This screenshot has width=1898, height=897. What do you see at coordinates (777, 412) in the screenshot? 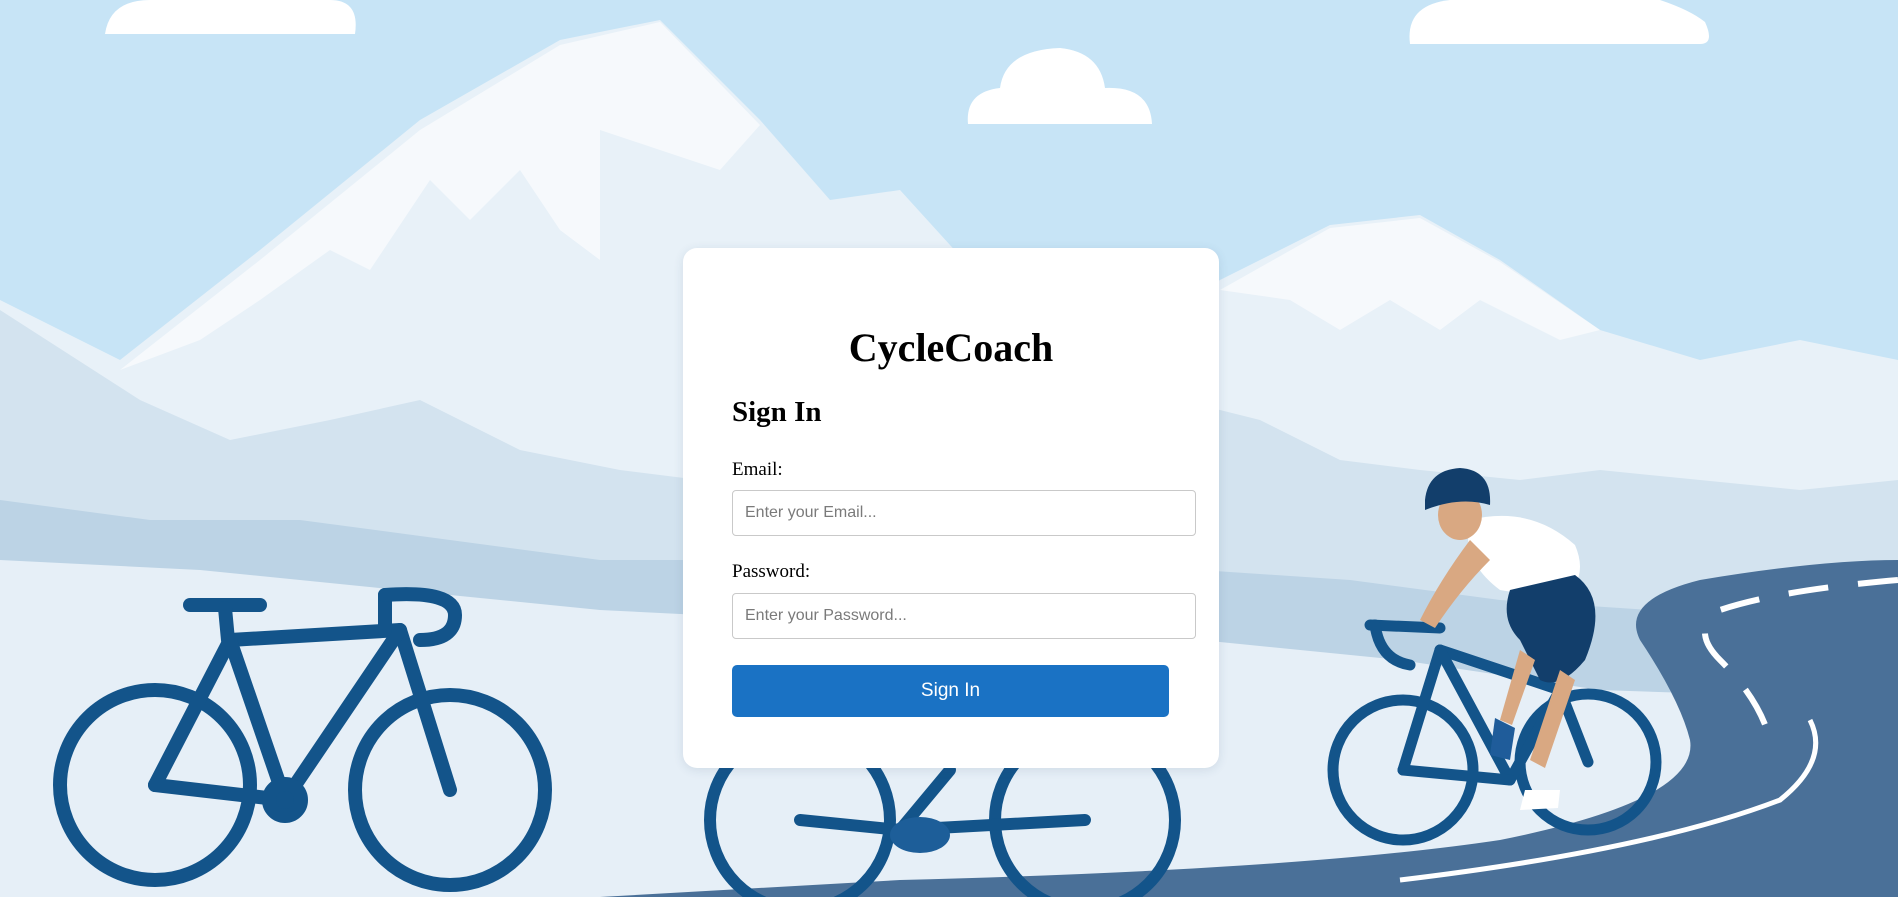
I see `sign-in-heading: Sign In` at bounding box center [777, 412].